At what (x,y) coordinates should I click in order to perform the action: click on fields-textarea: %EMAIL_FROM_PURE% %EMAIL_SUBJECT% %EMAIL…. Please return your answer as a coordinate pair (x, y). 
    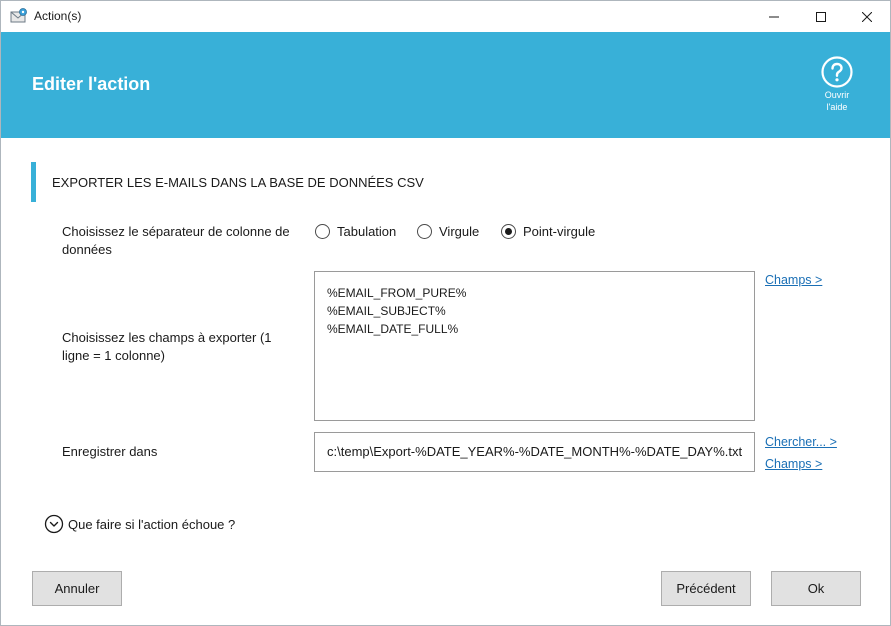
    Looking at the image, I should click on (534, 346).